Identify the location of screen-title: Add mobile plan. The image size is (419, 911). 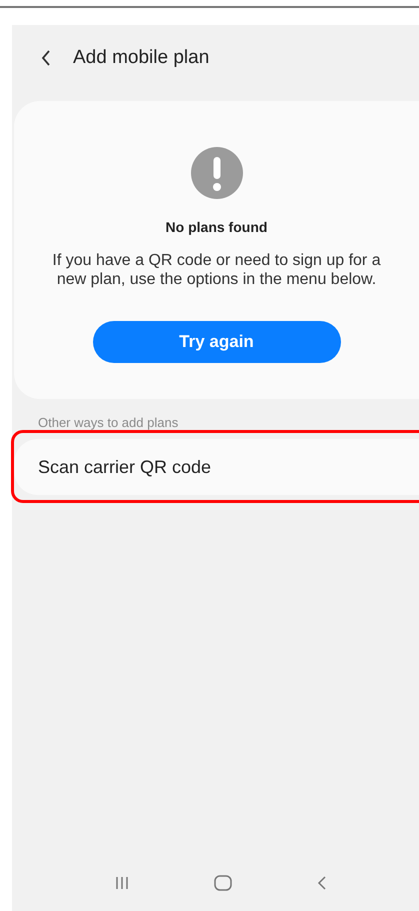
(141, 58).